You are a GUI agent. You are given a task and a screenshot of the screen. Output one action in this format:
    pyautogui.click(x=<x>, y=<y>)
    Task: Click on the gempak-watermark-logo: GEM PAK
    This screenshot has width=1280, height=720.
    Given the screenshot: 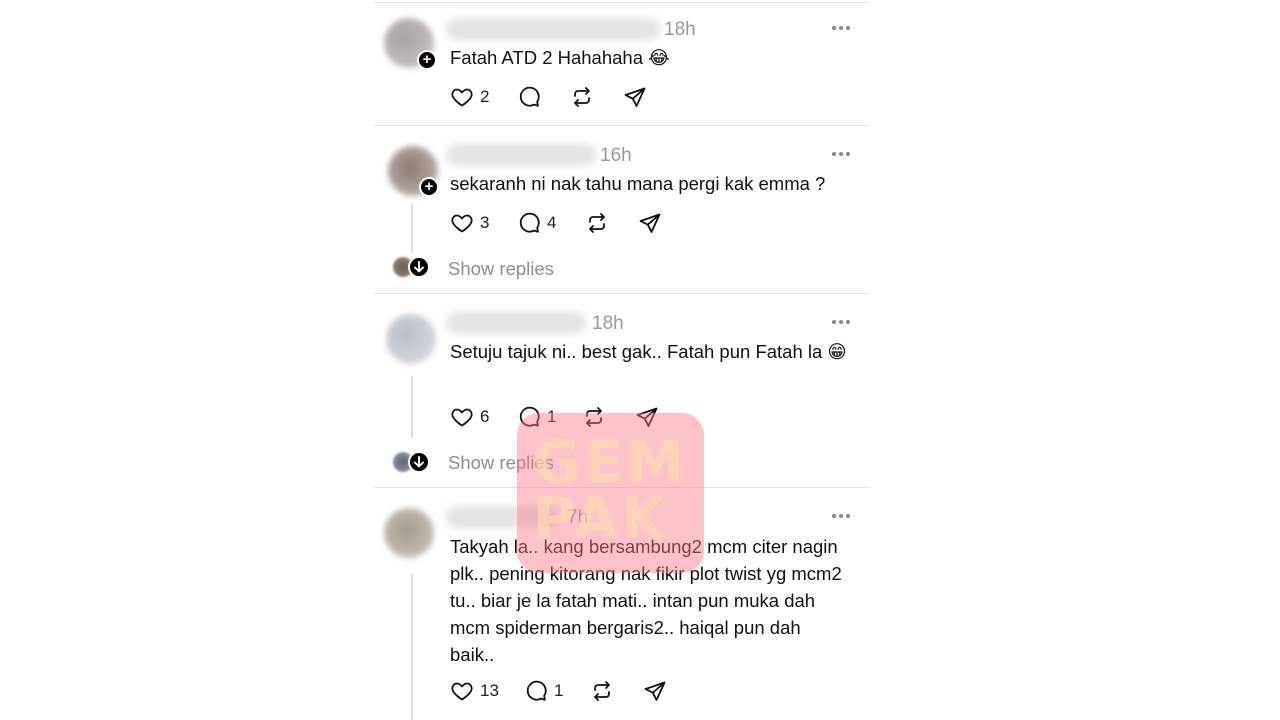 What is the action you would take?
    pyautogui.click(x=610, y=493)
    